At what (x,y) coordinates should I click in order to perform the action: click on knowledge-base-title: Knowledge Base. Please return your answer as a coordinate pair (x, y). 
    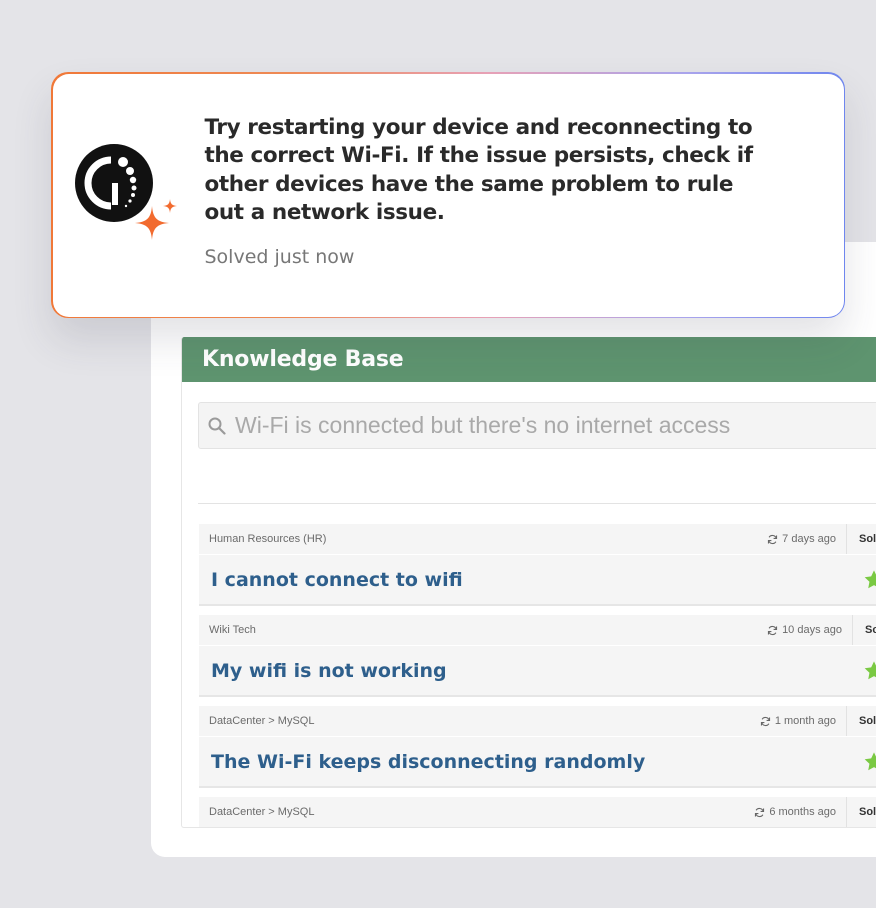
    Looking at the image, I should click on (529, 359).